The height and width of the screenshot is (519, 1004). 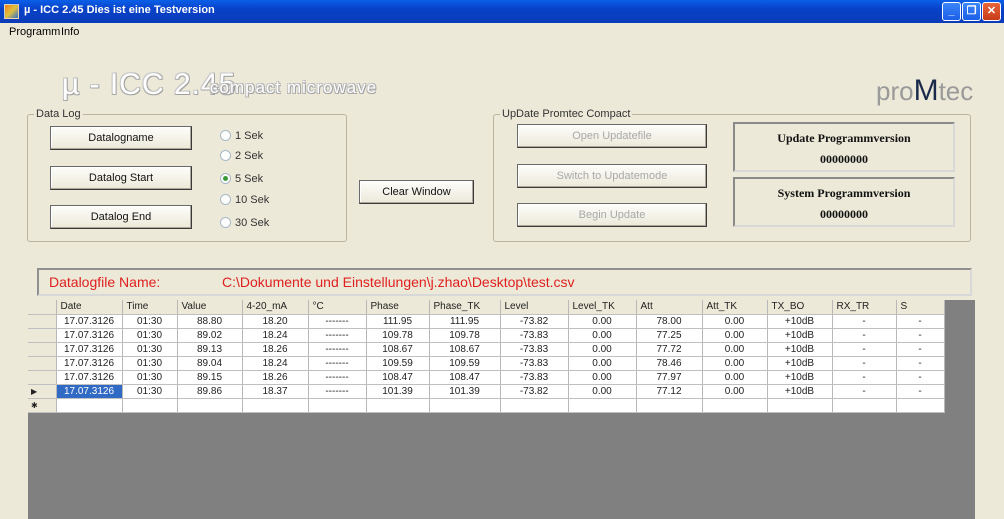 What do you see at coordinates (864, 307) in the screenshot?
I see `col-rx-tr: RX_TR` at bounding box center [864, 307].